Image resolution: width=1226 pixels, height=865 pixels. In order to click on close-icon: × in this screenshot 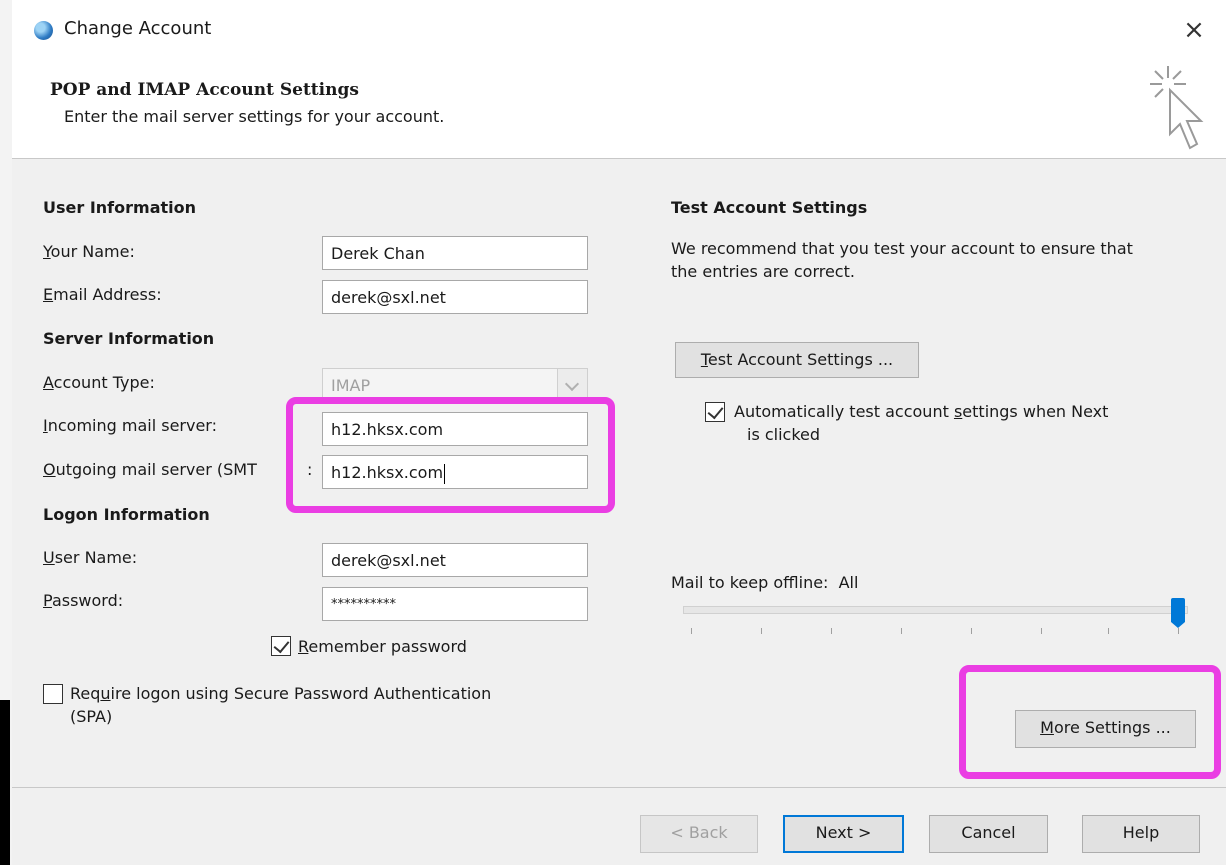, I will do `click(1194, 30)`.